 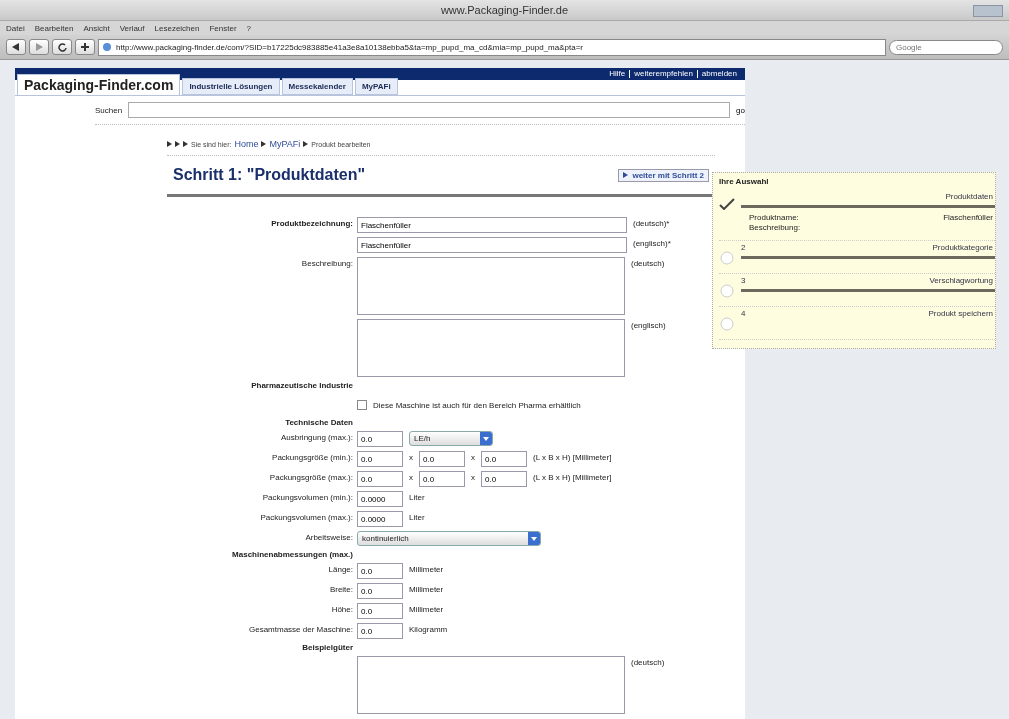 What do you see at coordinates (327, 647) in the screenshot?
I see `section-heading: Beispielgüter` at bounding box center [327, 647].